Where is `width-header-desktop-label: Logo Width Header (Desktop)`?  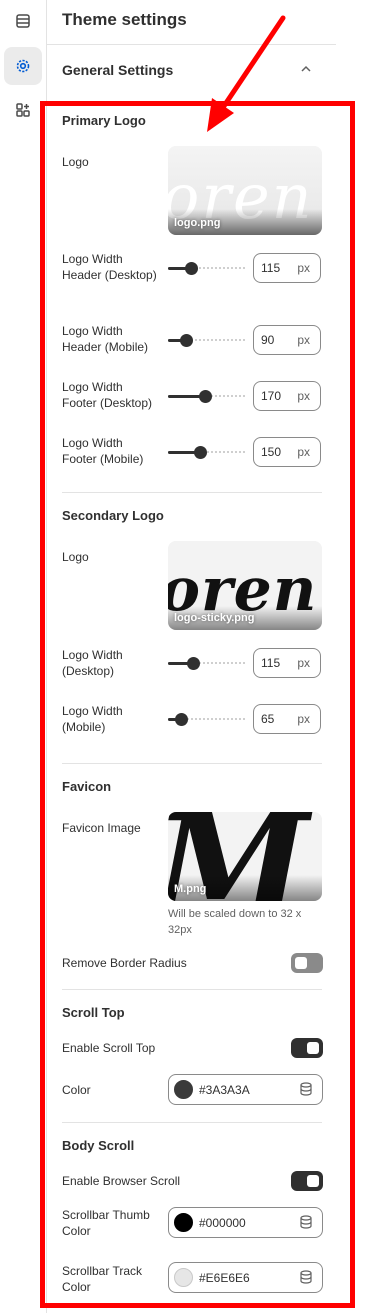 width-header-desktop-label: Logo Width Header (Desktop) is located at coordinates (109, 267).